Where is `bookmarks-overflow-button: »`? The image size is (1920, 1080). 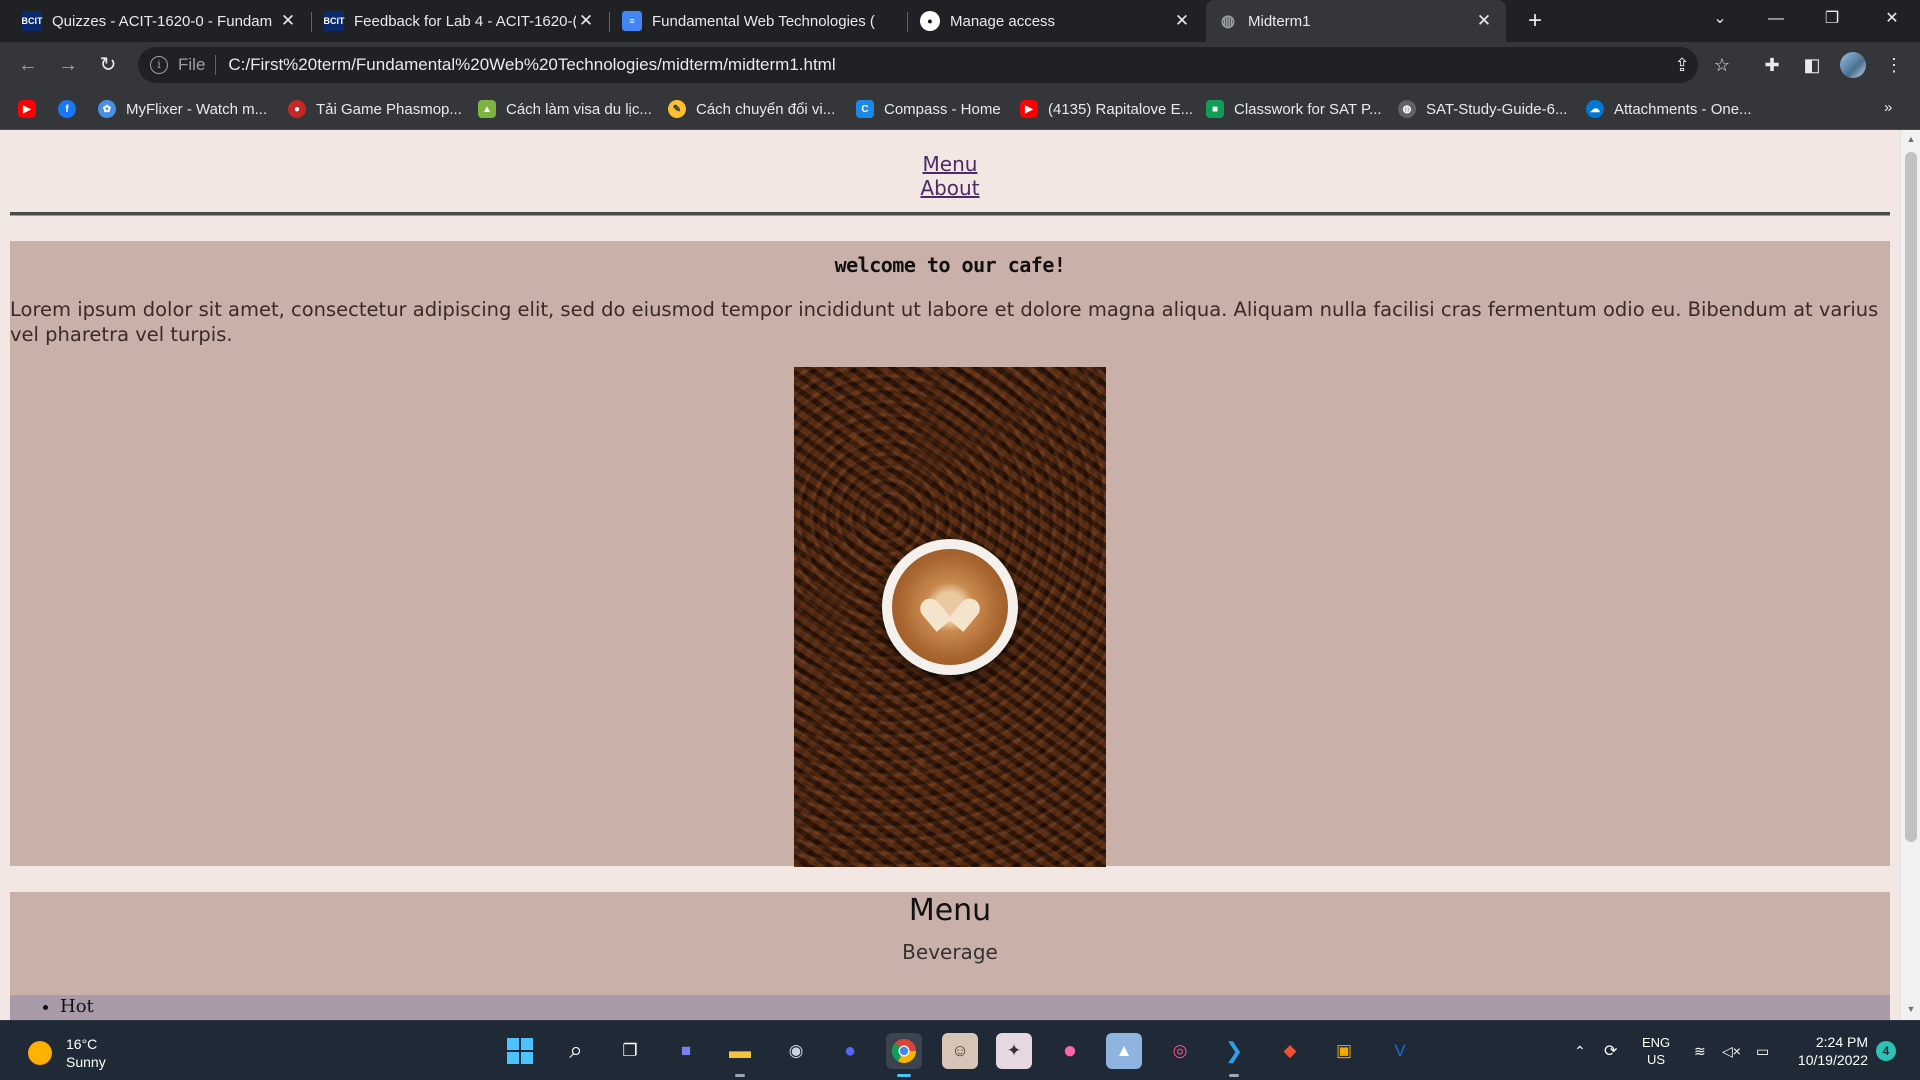 bookmarks-overflow-button: » is located at coordinates (1888, 107).